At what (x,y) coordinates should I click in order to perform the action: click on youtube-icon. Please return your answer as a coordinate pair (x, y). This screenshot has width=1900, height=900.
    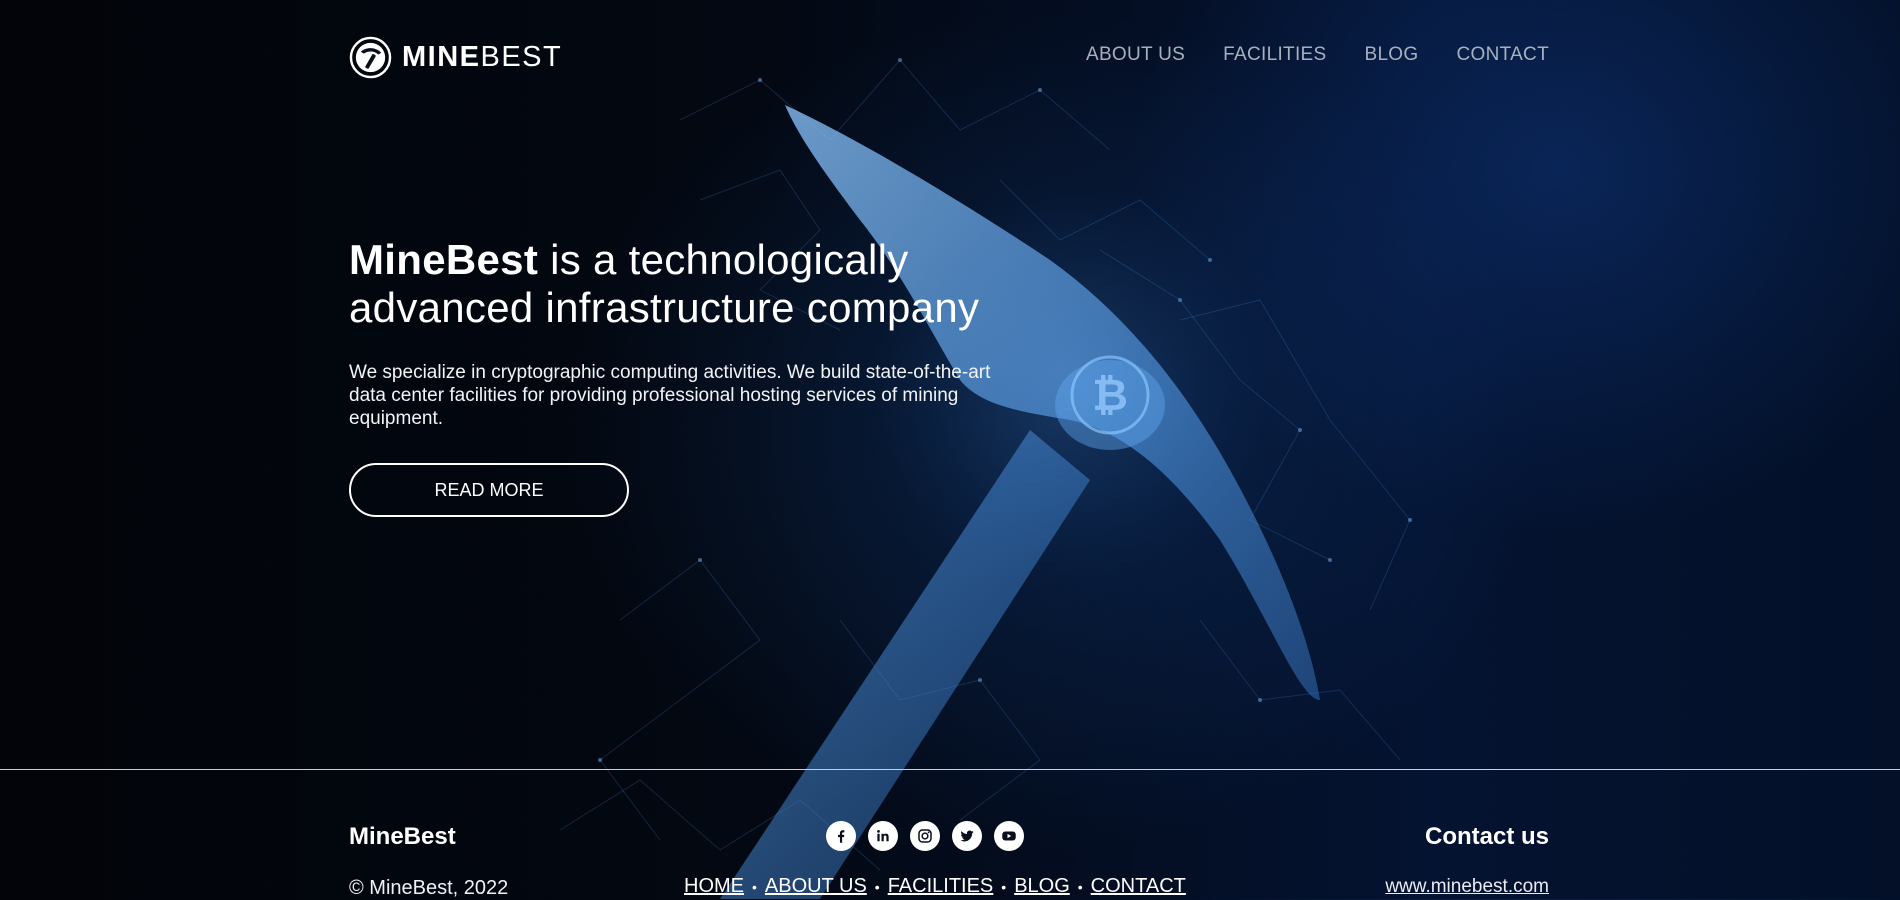
    Looking at the image, I should click on (1009, 836).